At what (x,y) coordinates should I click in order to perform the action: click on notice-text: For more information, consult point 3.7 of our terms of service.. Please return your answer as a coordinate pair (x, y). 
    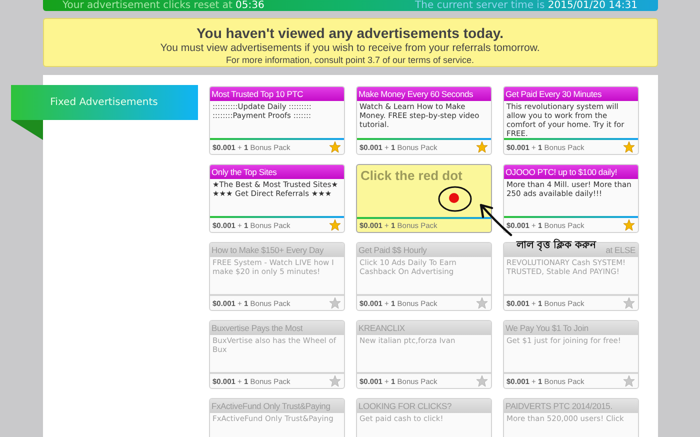
    Looking at the image, I should click on (350, 60).